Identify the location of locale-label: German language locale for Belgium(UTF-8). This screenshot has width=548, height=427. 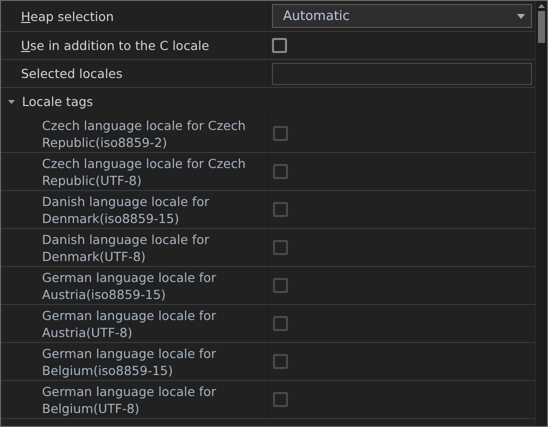
(130, 399).